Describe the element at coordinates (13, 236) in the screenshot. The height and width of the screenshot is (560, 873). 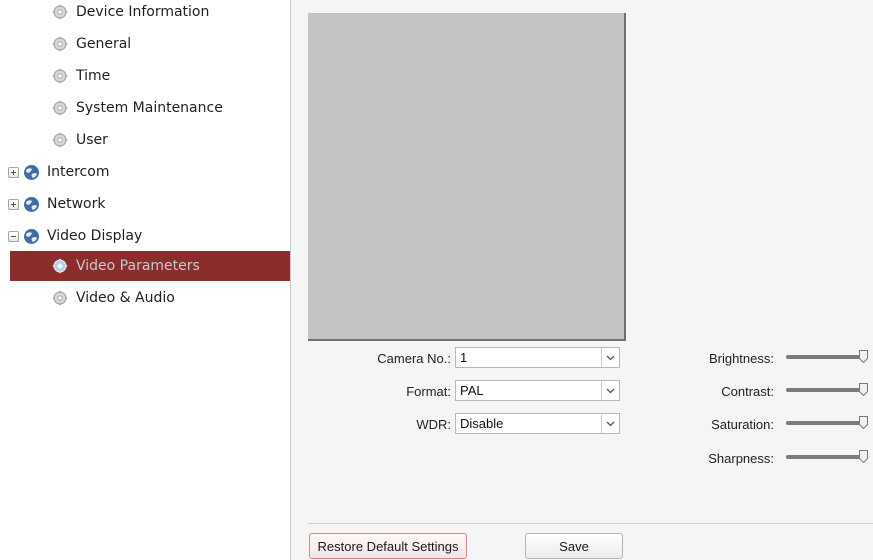
I see `collapse-minus-icon` at that location.